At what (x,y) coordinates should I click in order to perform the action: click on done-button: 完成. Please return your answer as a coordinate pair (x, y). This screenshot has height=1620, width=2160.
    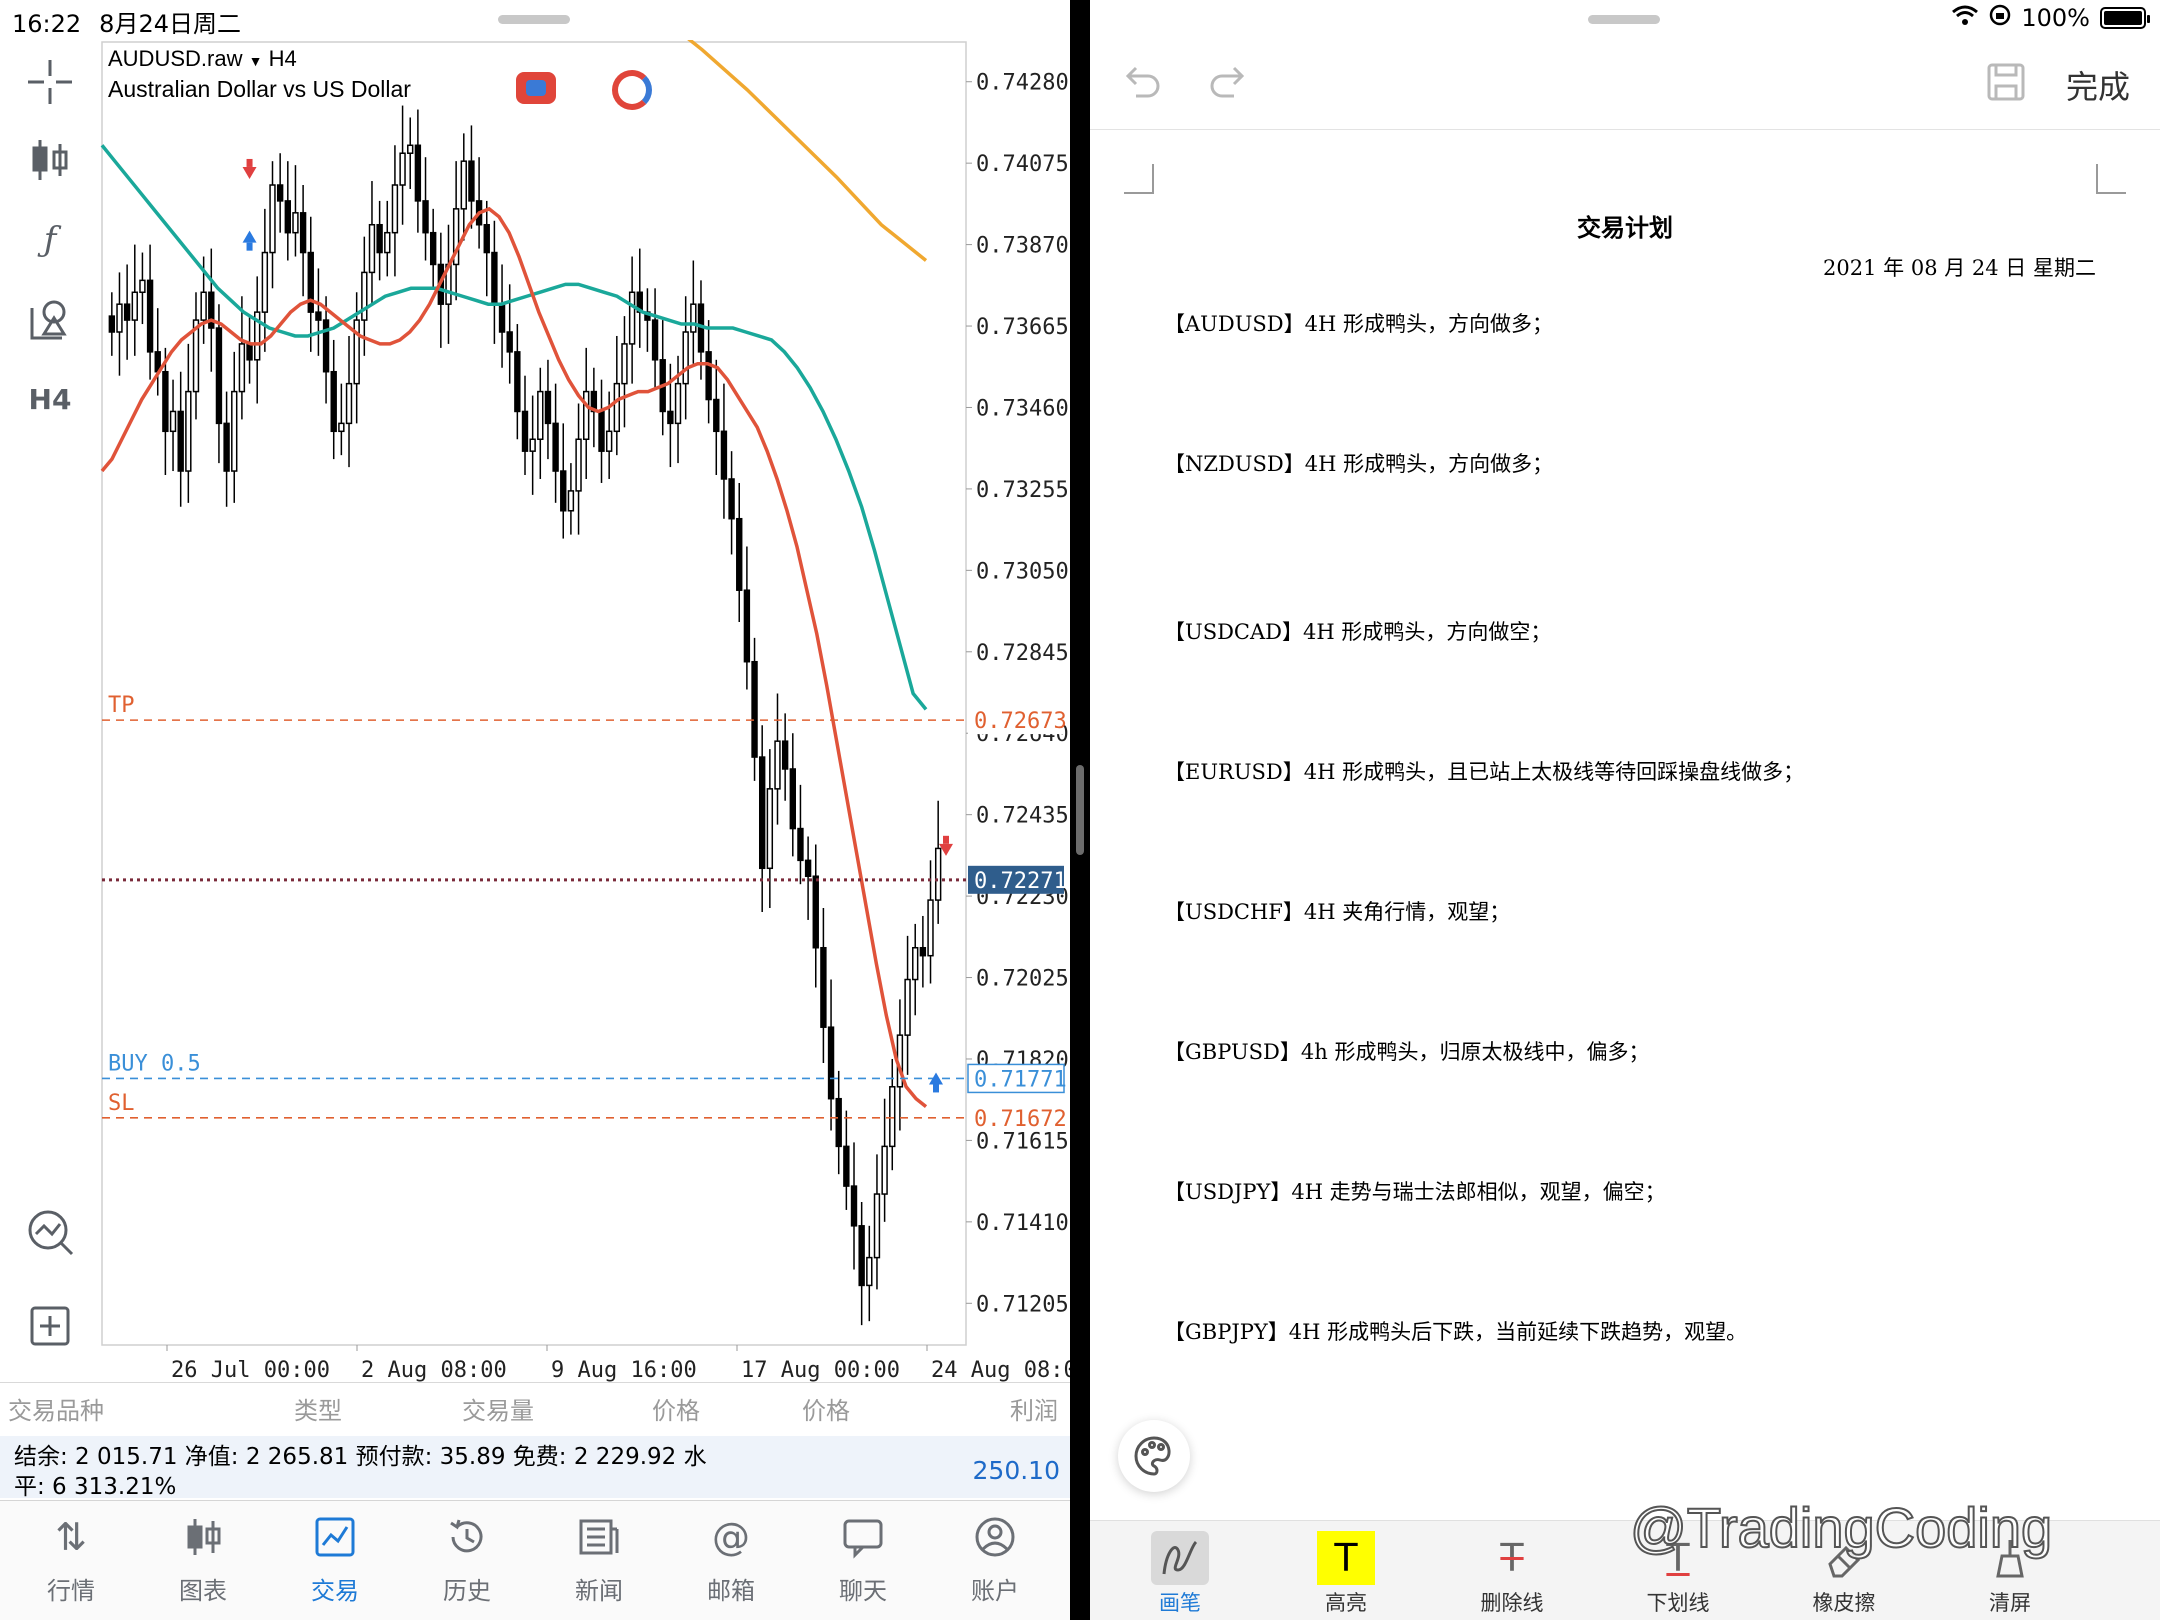
    Looking at the image, I should click on (2098, 85).